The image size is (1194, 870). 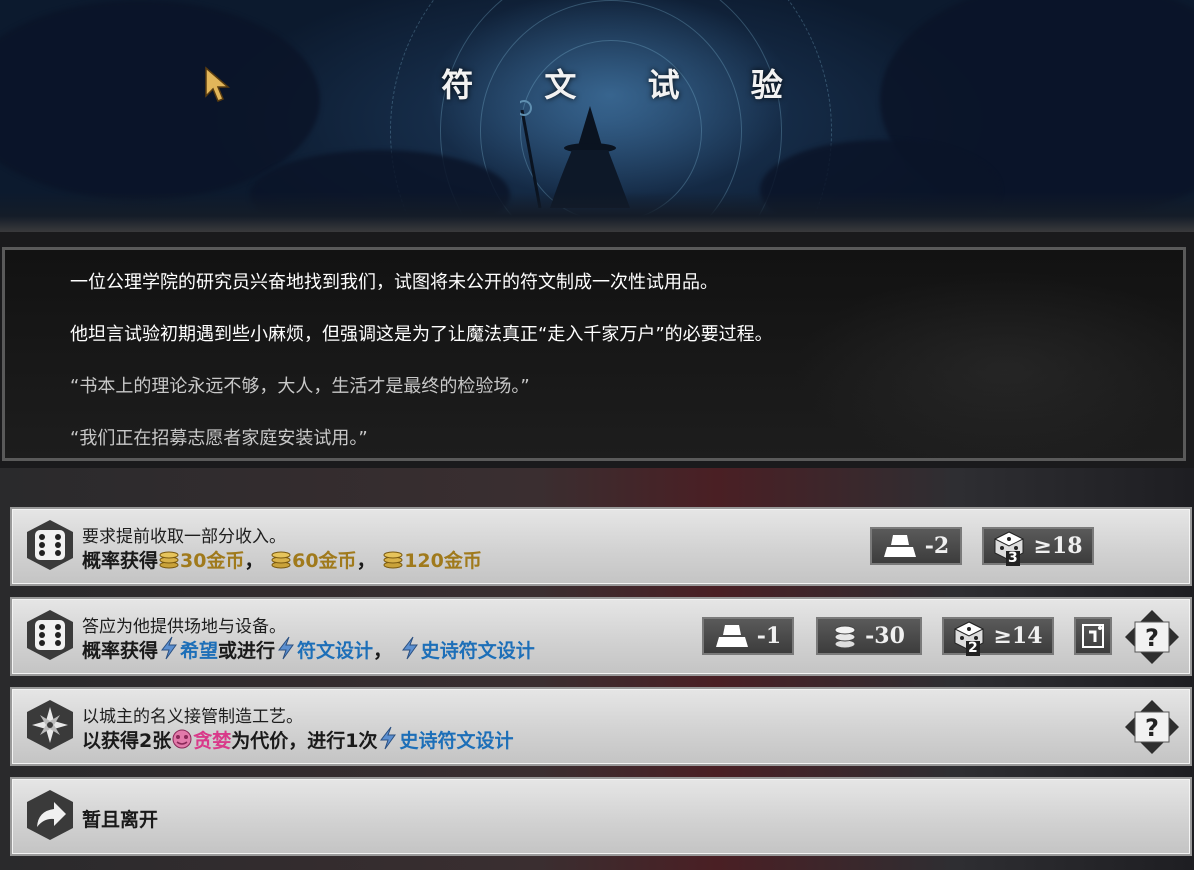 What do you see at coordinates (199, 651) in the screenshot?
I see `reward-hope: 希望` at bounding box center [199, 651].